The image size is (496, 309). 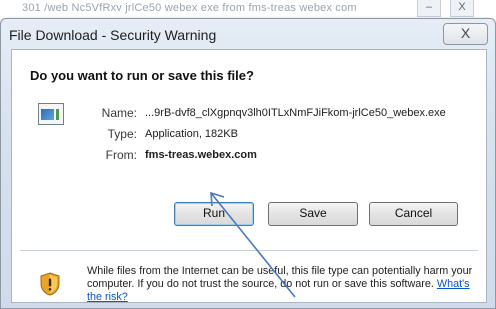 What do you see at coordinates (429, 8) in the screenshot?
I see `background-minimize-button: –` at bounding box center [429, 8].